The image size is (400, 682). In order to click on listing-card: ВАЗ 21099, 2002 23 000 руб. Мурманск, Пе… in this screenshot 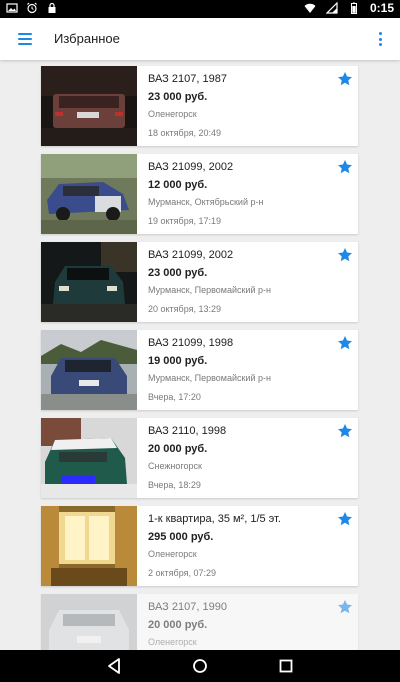, I will do `click(199, 282)`.